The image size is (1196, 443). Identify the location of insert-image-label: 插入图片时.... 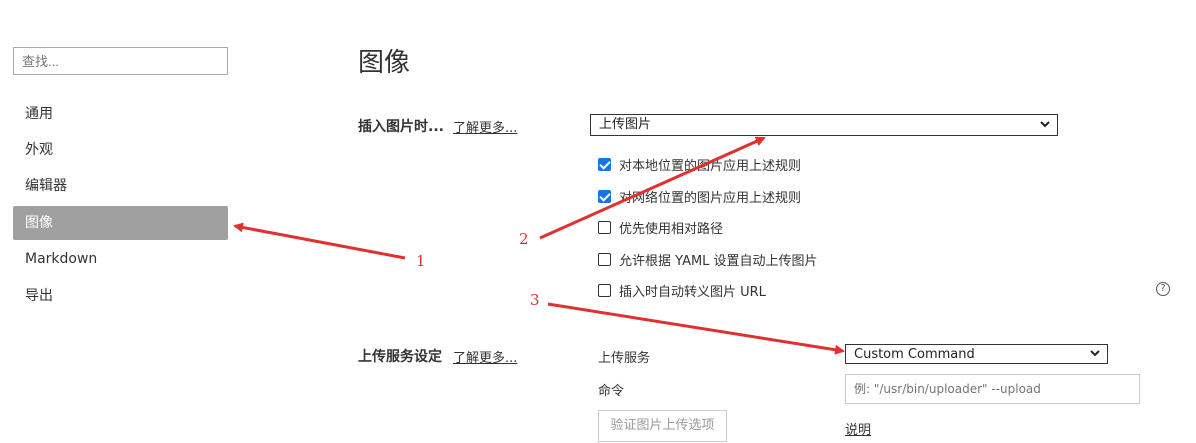
(401, 127).